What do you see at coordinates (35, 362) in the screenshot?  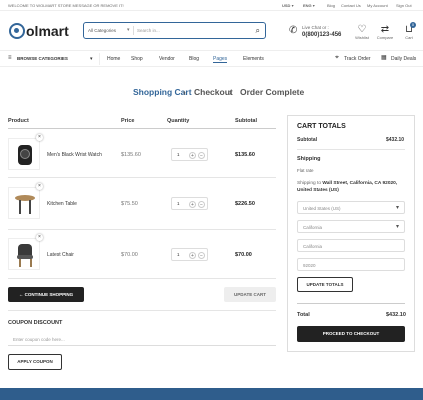 I see `apply-coupon-button: APPLY COUPON` at bounding box center [35, 362].